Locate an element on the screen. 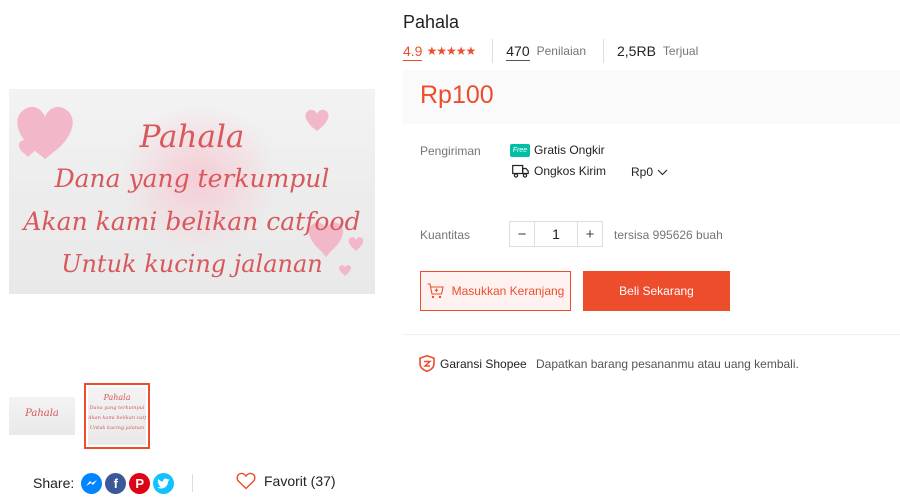 This screenshot has height=503, width=900. guarantee-label: Garansi Shopee is located at coordinates (483, 363).